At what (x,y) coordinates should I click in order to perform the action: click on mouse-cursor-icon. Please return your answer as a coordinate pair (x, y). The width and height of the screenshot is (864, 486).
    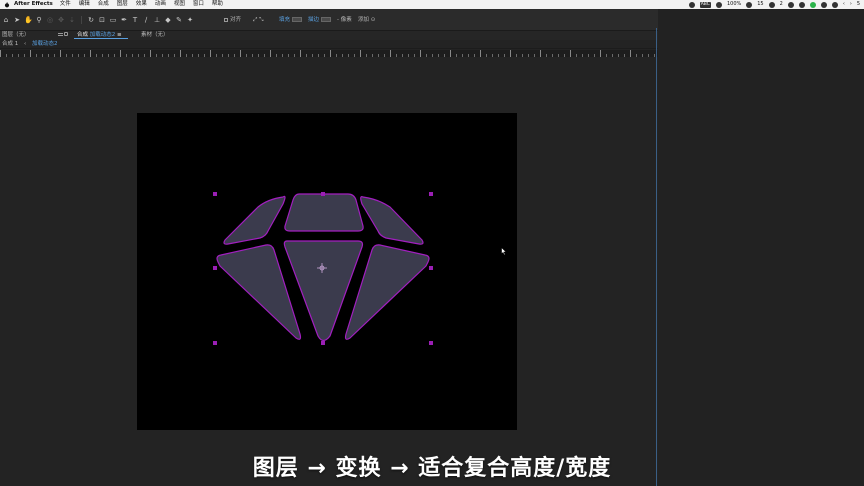
    Looking at the image, I should click on (504, 251).